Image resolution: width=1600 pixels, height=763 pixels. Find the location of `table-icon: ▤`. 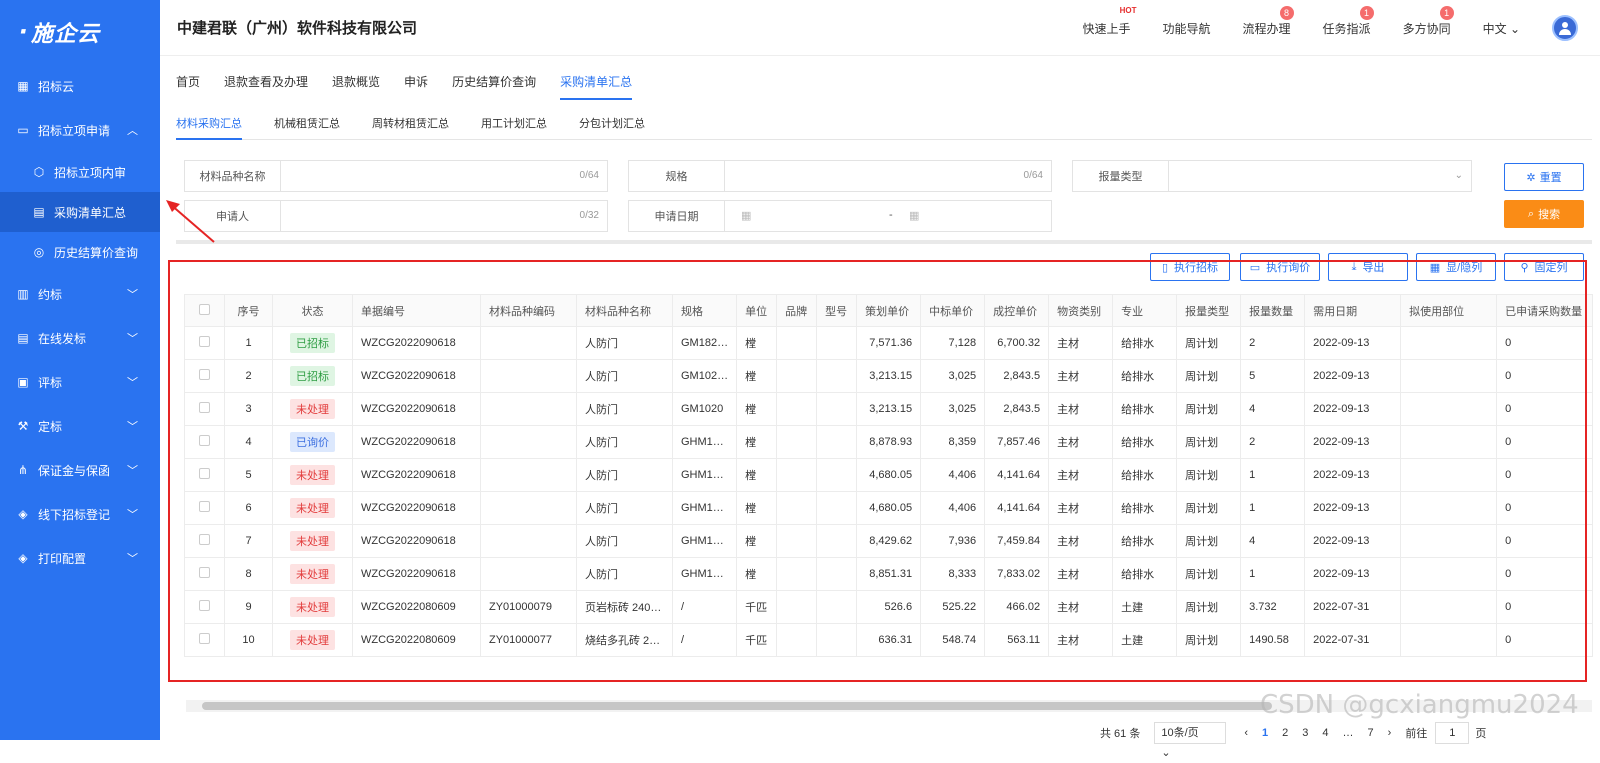

table-icon: ▤ is located at coordinates (39, 212).